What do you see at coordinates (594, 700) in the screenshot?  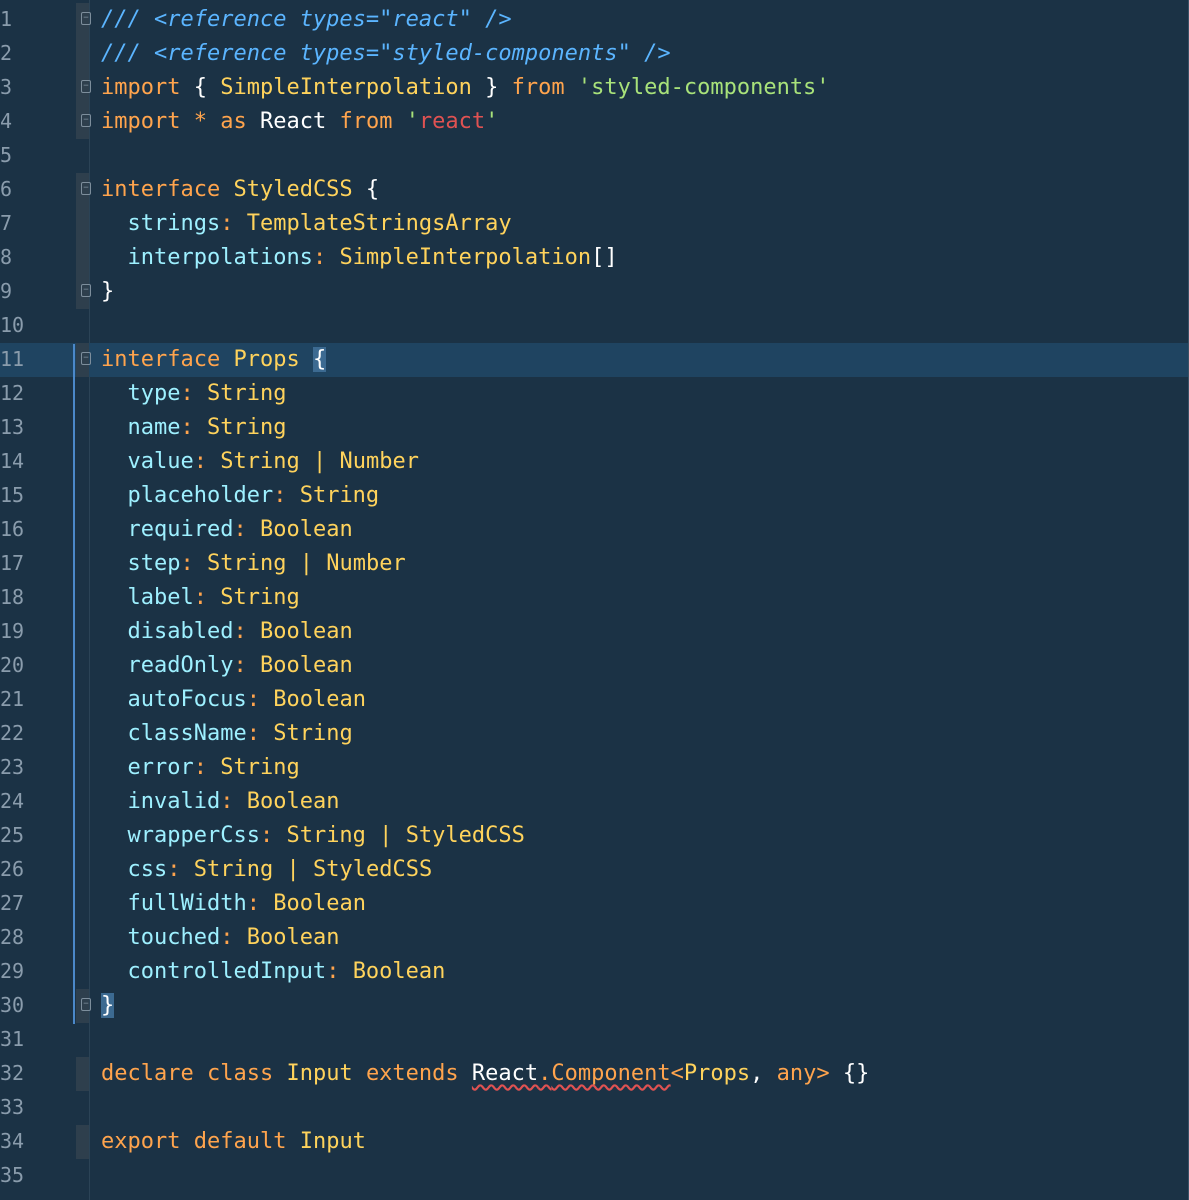 I see `code-line: 21 autoFocus: Boolean` at bounding box center [594, 700].